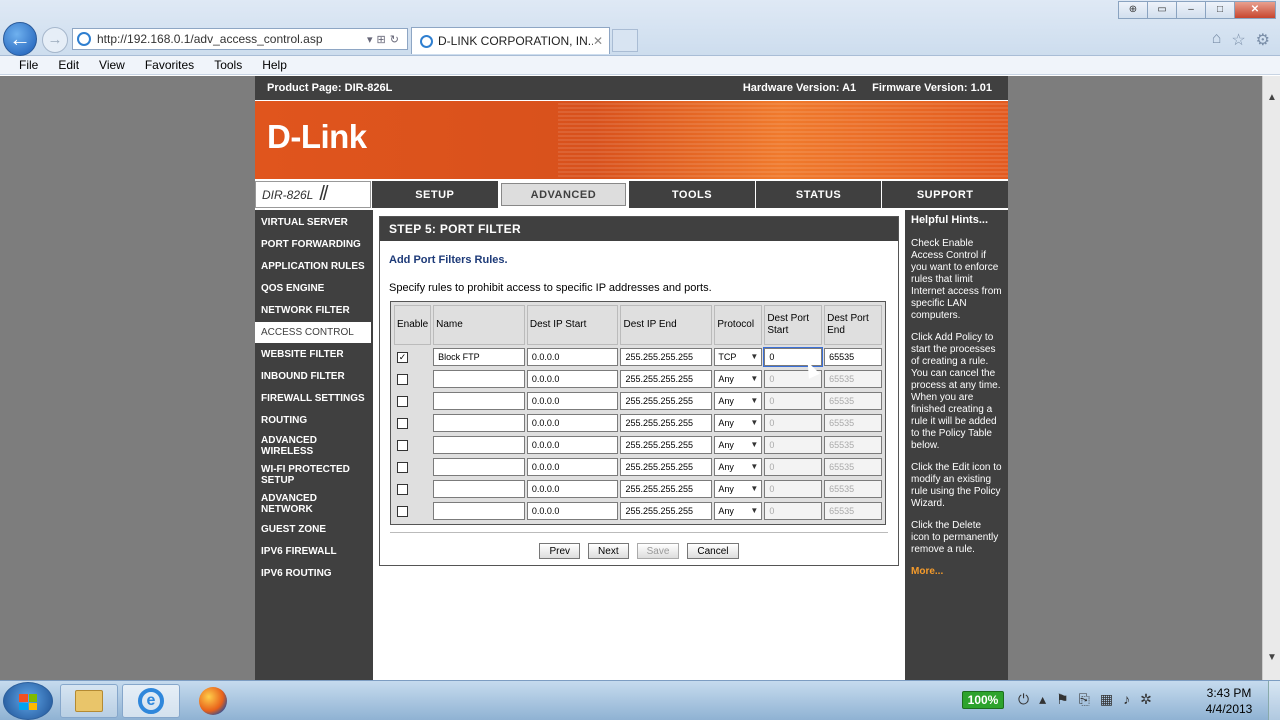 This screenshot has height=720, width=1280. I want to click on menu-help: Help, so click(274, 65).